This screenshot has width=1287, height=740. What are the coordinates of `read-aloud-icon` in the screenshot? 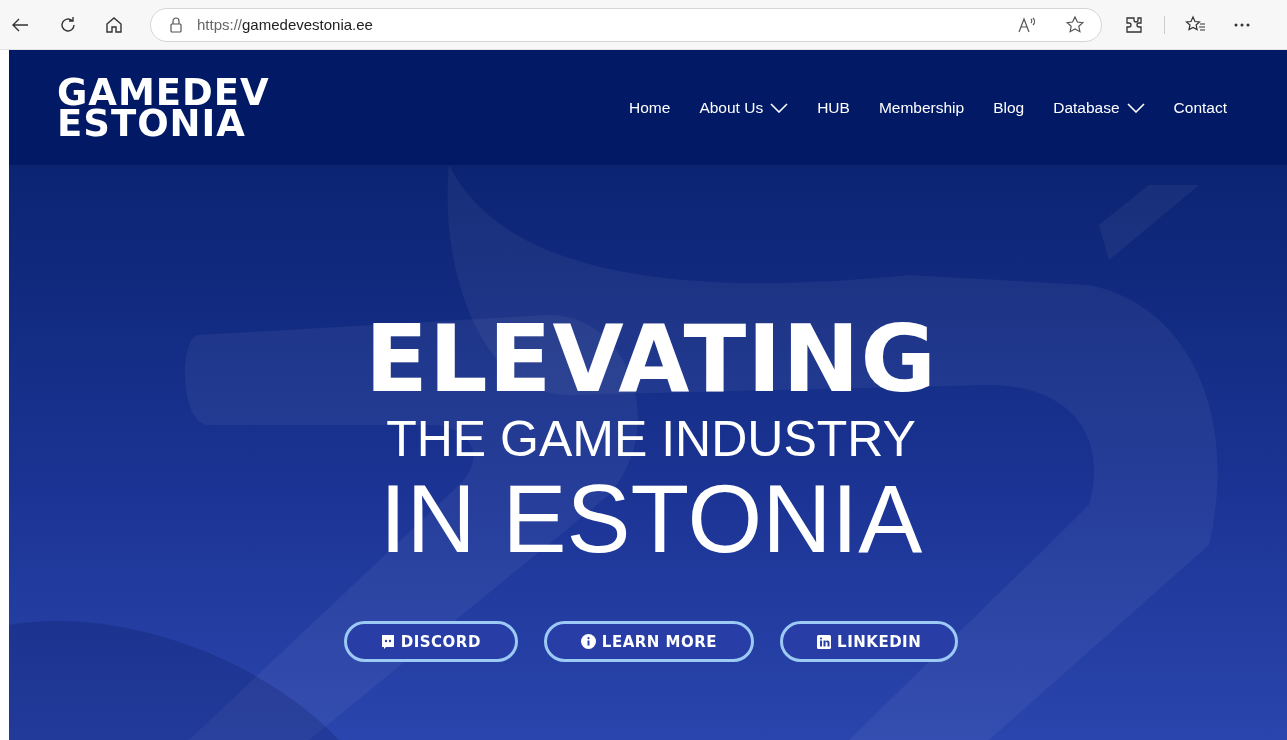 It's located at (1027, 24).